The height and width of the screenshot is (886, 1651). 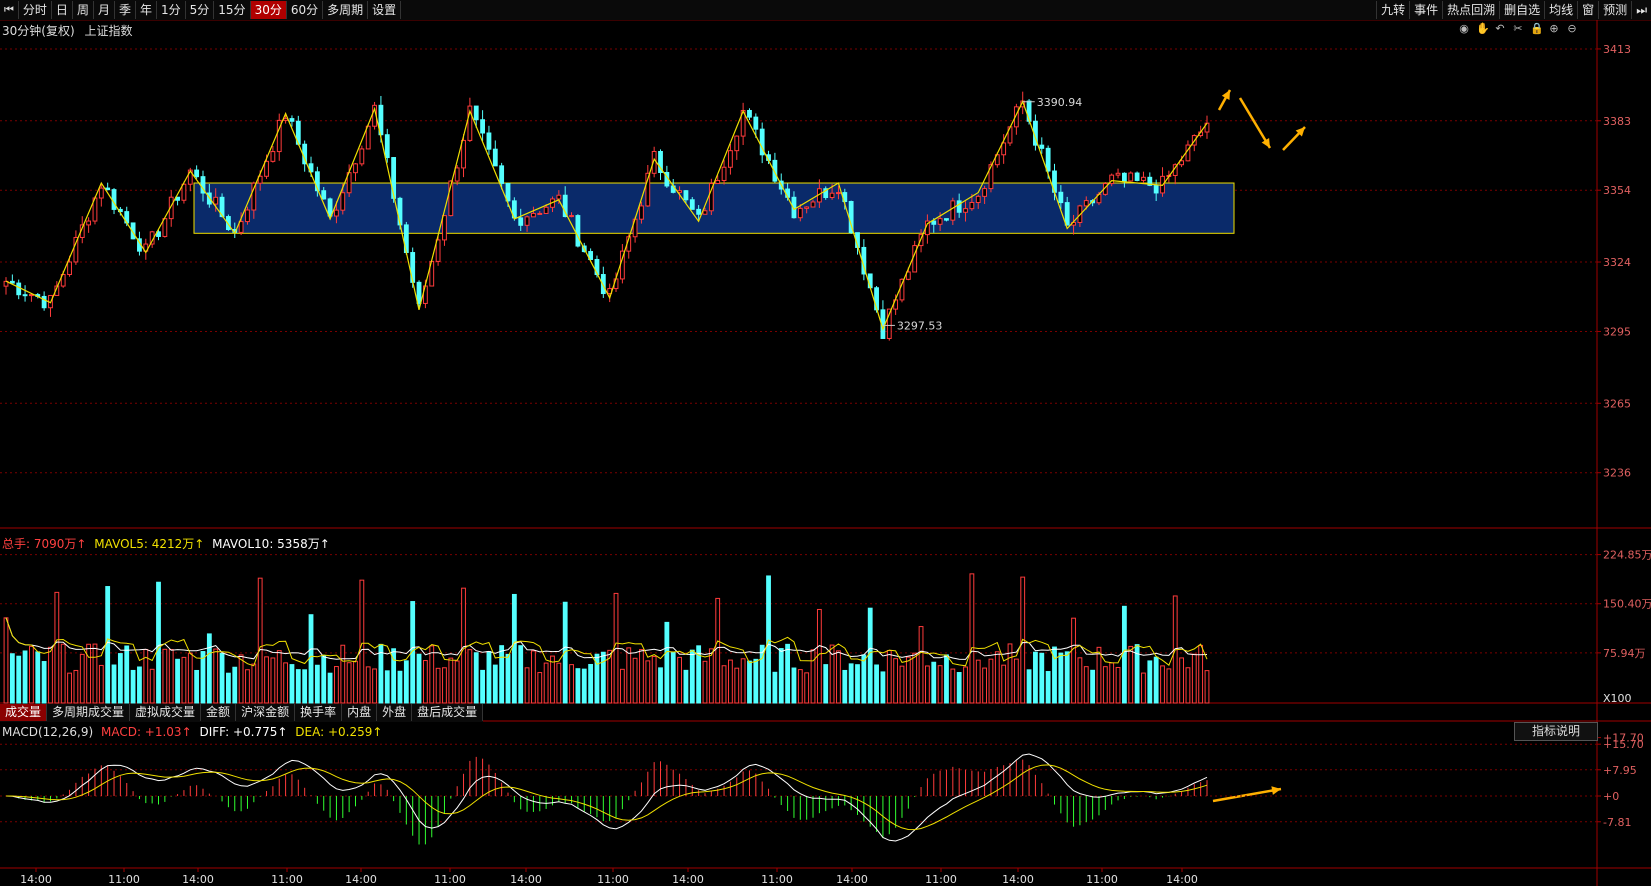 What do you see at coordinates (1617, 262) in the screenshot?
I see `price-tick-label: 3324` at bounding box center [1617, 262].